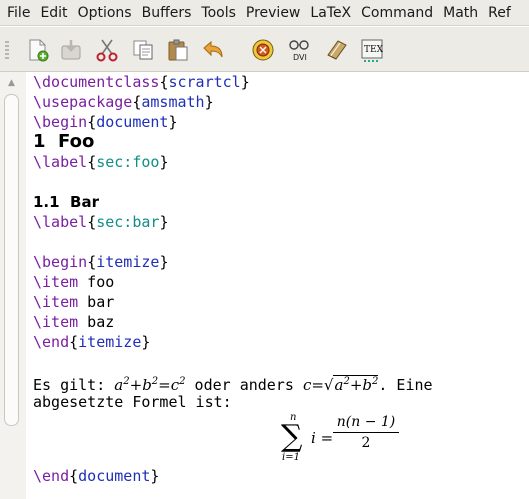 This screenshot has height=499, width=529. Describe the element at coordinates (143, 50) in the screenshot. I see `copy-icon` at that location.